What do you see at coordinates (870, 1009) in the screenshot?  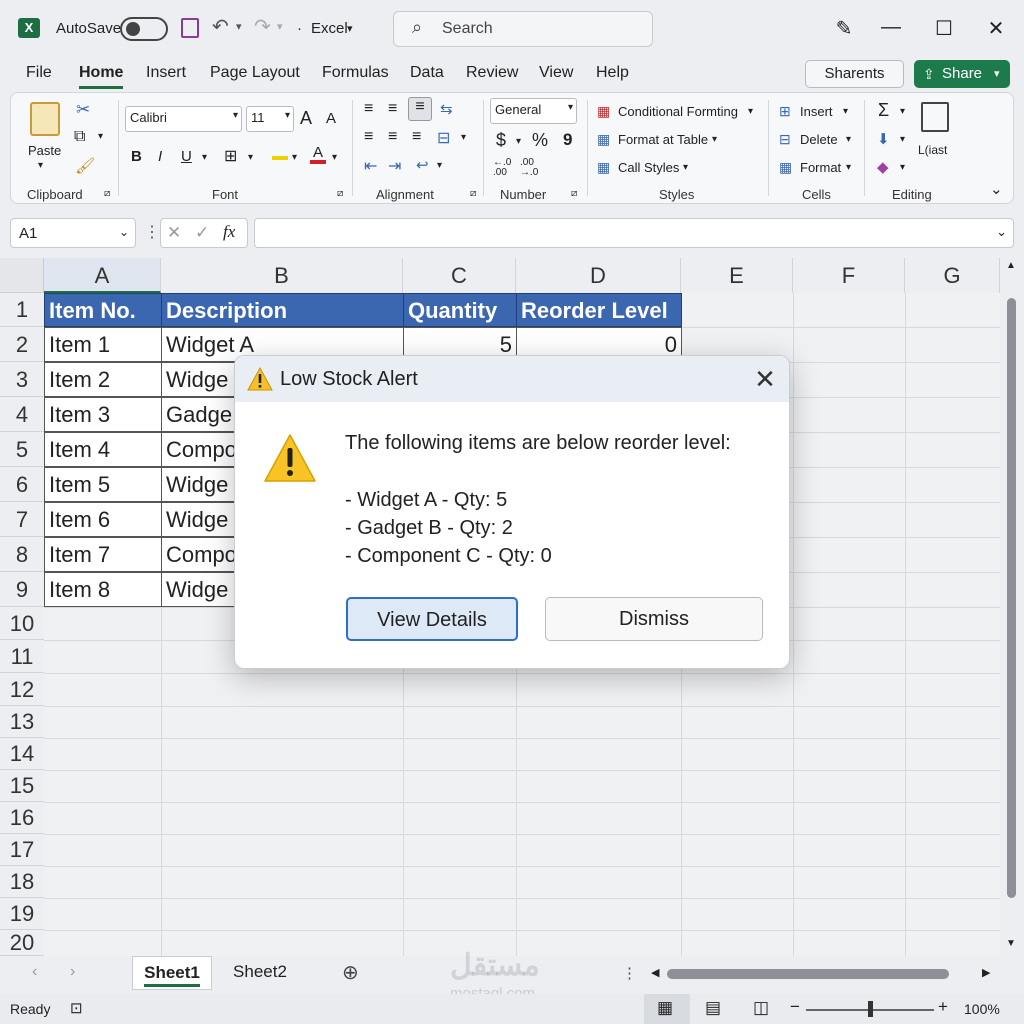 I see `zoom-slider-thumb` at bounding box center [870, 1009].